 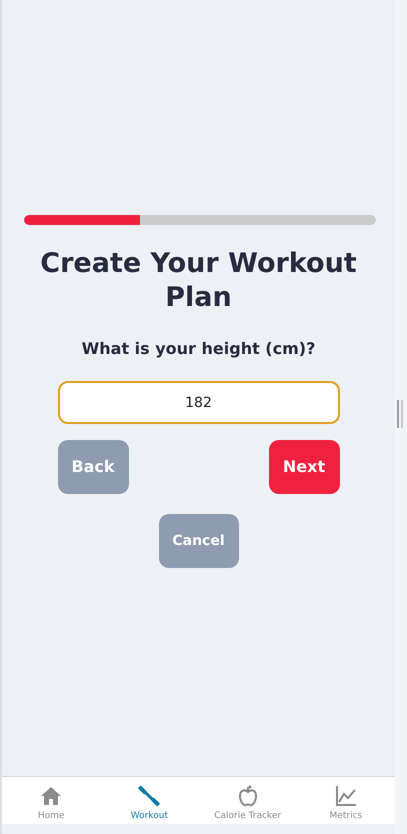 I want to click on home-icon, so click(x=51, y=796).